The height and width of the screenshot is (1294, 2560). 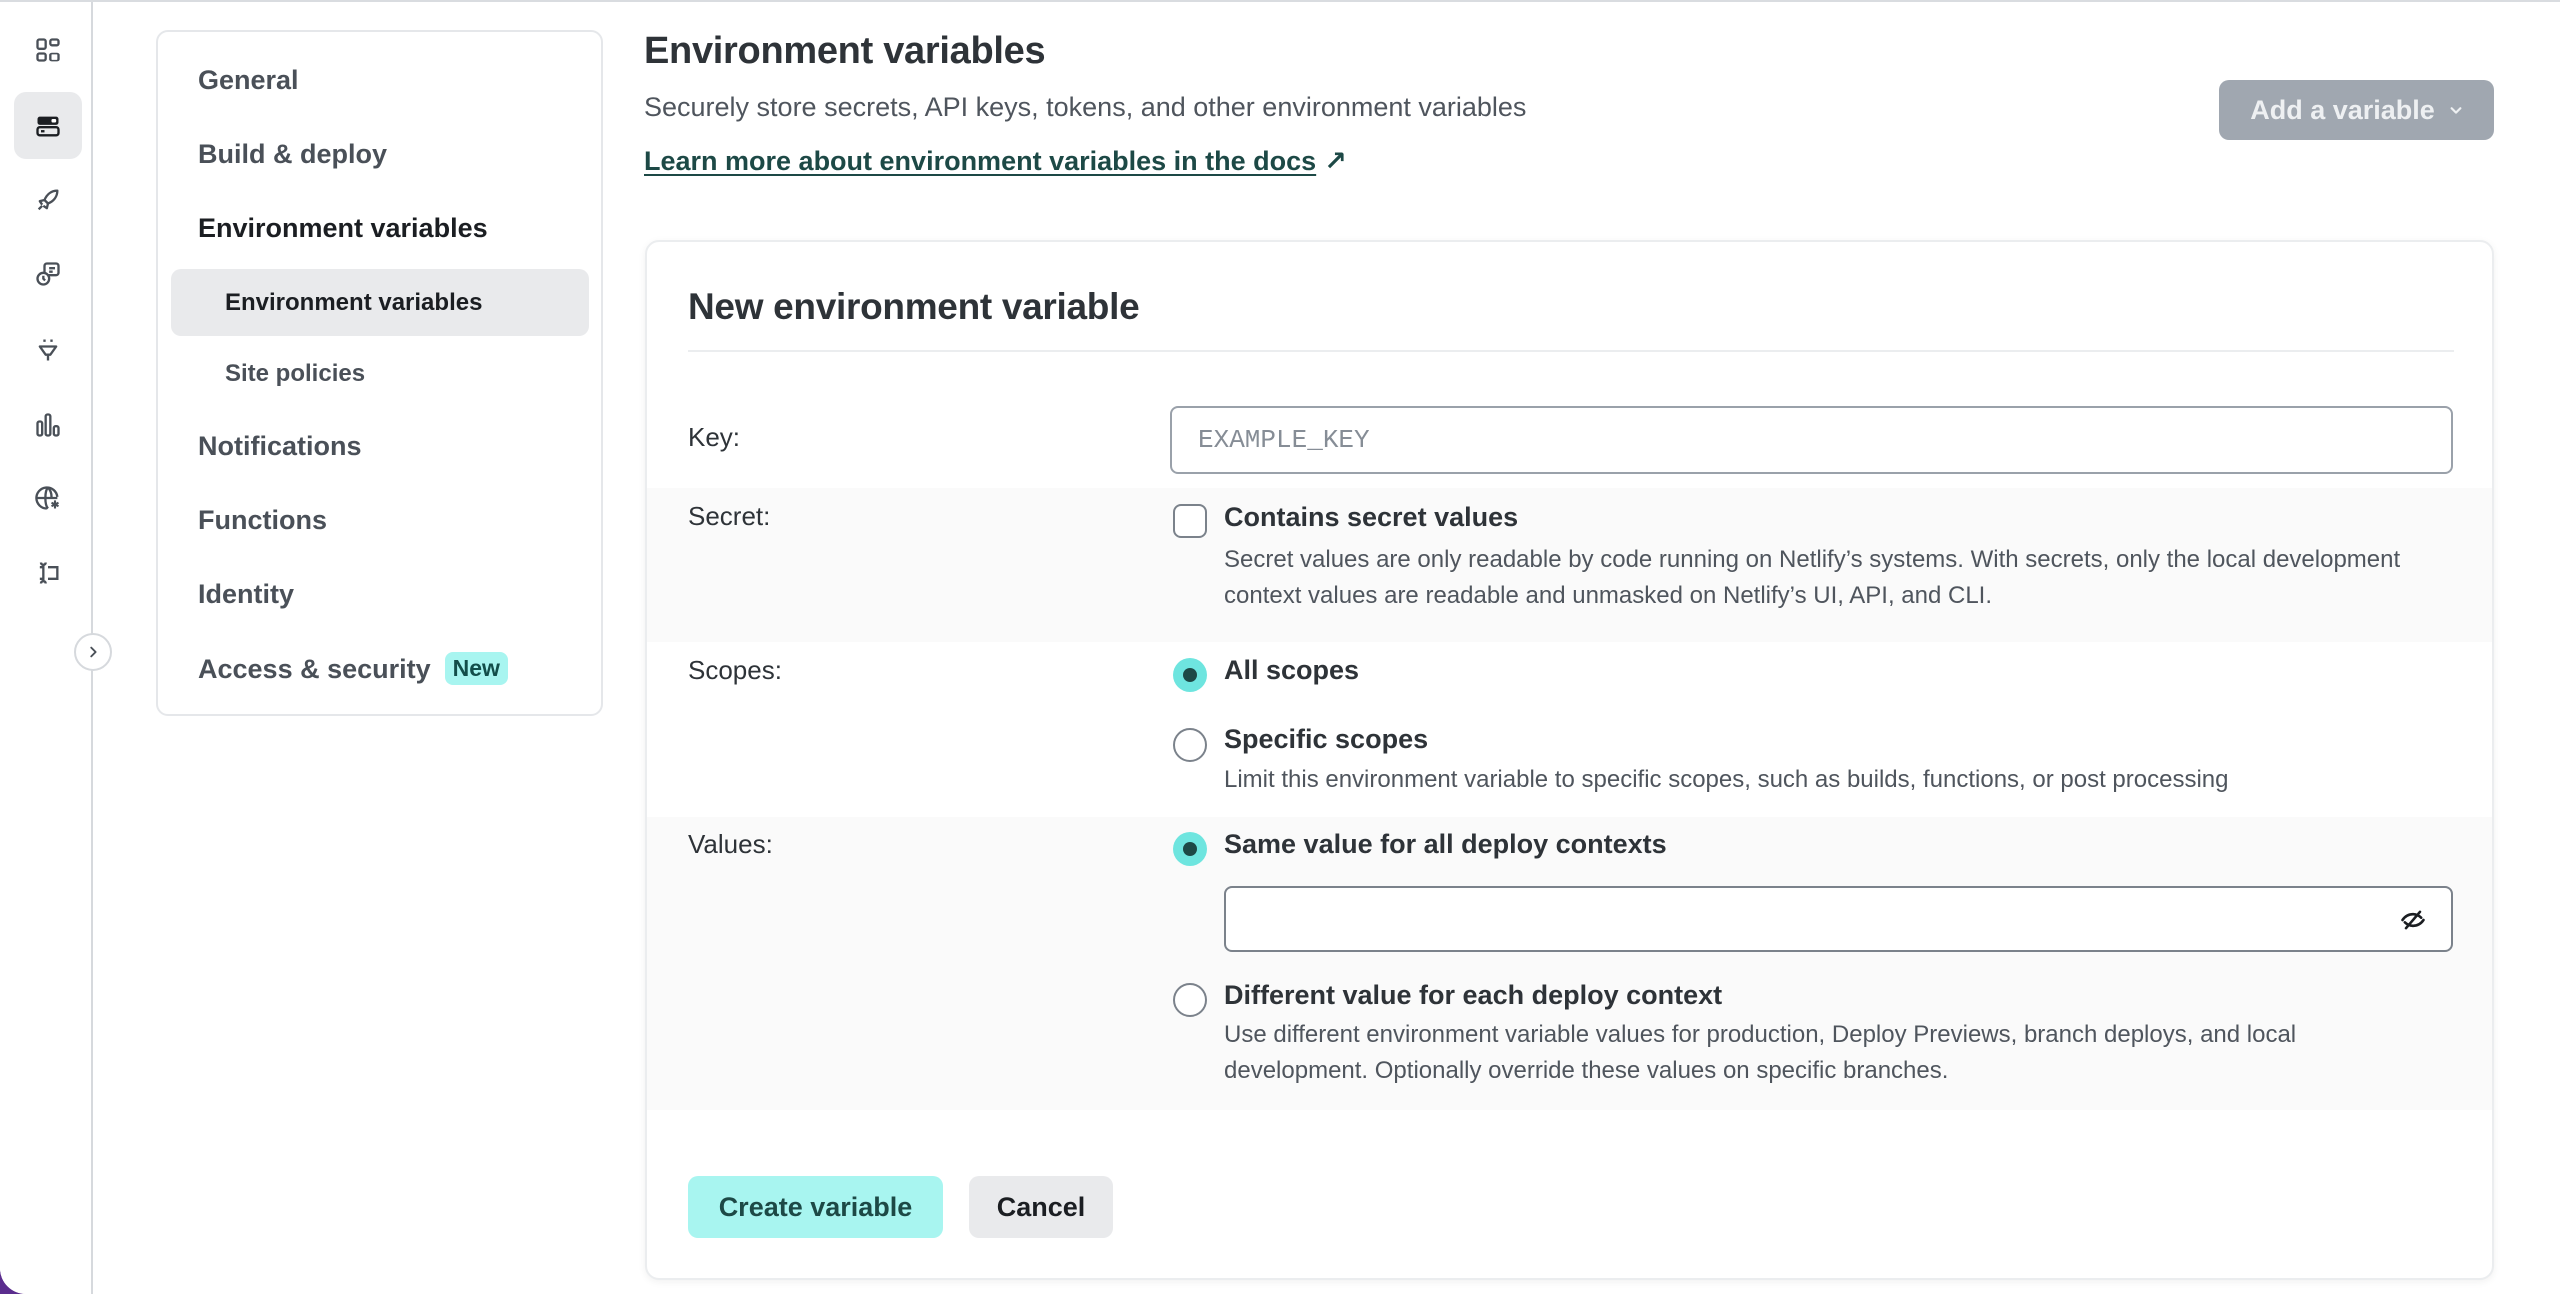 What do you see at coordinates (735, 670) in the screenshot?
I see `scopes-label: Scopes:` at bounding box center [735, 670].